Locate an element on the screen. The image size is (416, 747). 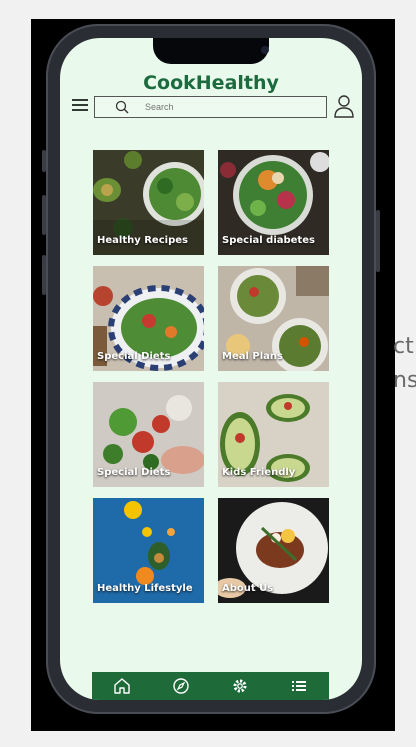
volume-up-button is located at coordinates (44, 215).